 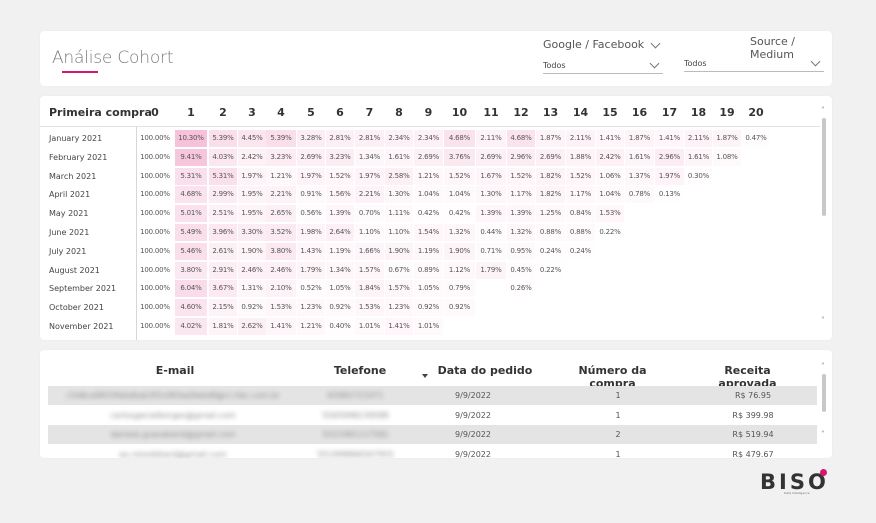 I want to click on cohort-column-header: 20, so click(x=756, y=112).